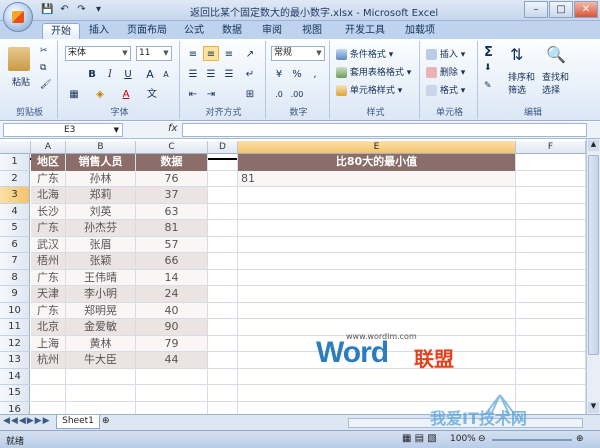 The image size is (600, 448). I want to click on row-header: 16, so click(15, 407).